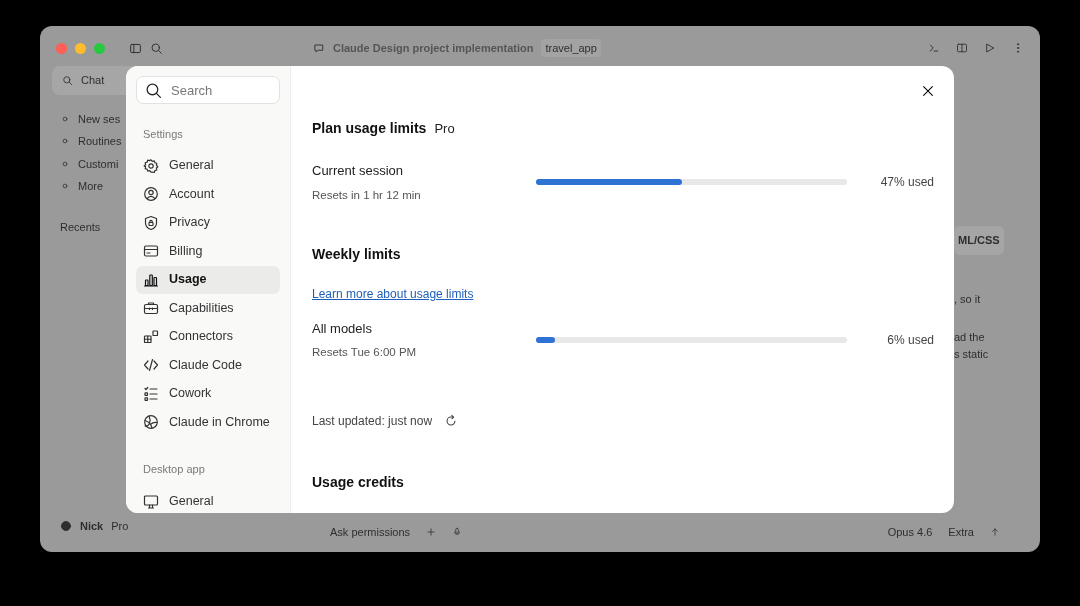 This screenshot has width=1080, height=606. What do you see at coordinates (979, 240) in the screenshot?
I see `message-text: ML/CSS` at bounding box center [979, 240].